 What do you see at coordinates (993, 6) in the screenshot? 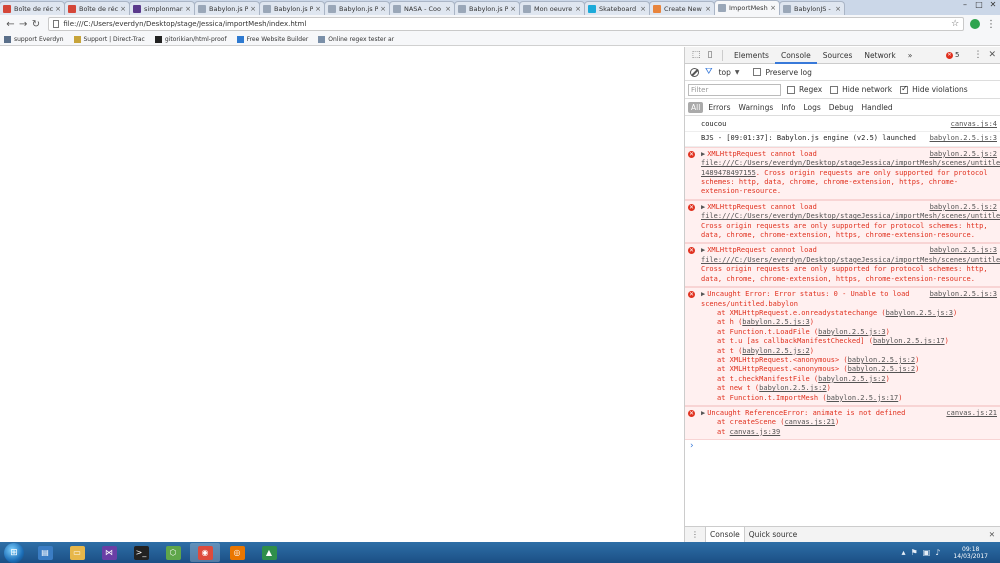
I see `close-window-icon: ✕` at bounding box center [993, 6].